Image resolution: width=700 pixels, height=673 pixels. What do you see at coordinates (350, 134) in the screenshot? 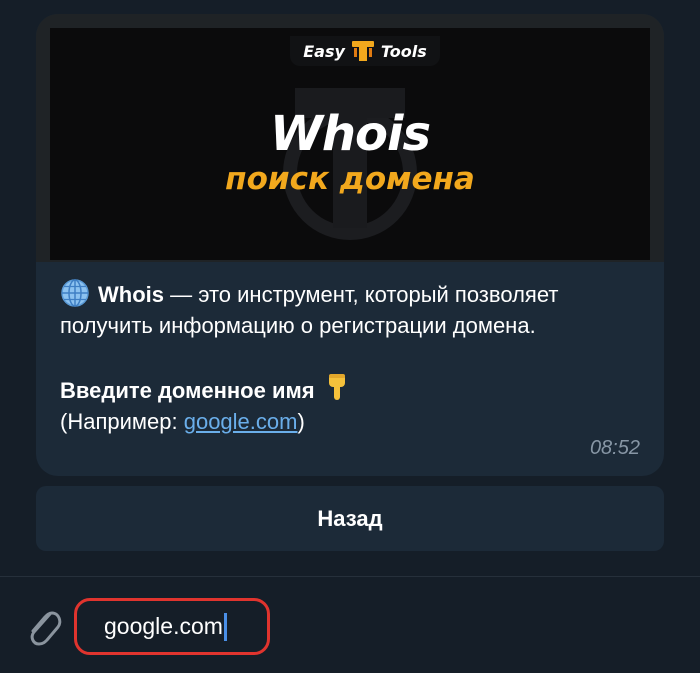
I see `banner-title: Whois` at bounding box center [350, 134].